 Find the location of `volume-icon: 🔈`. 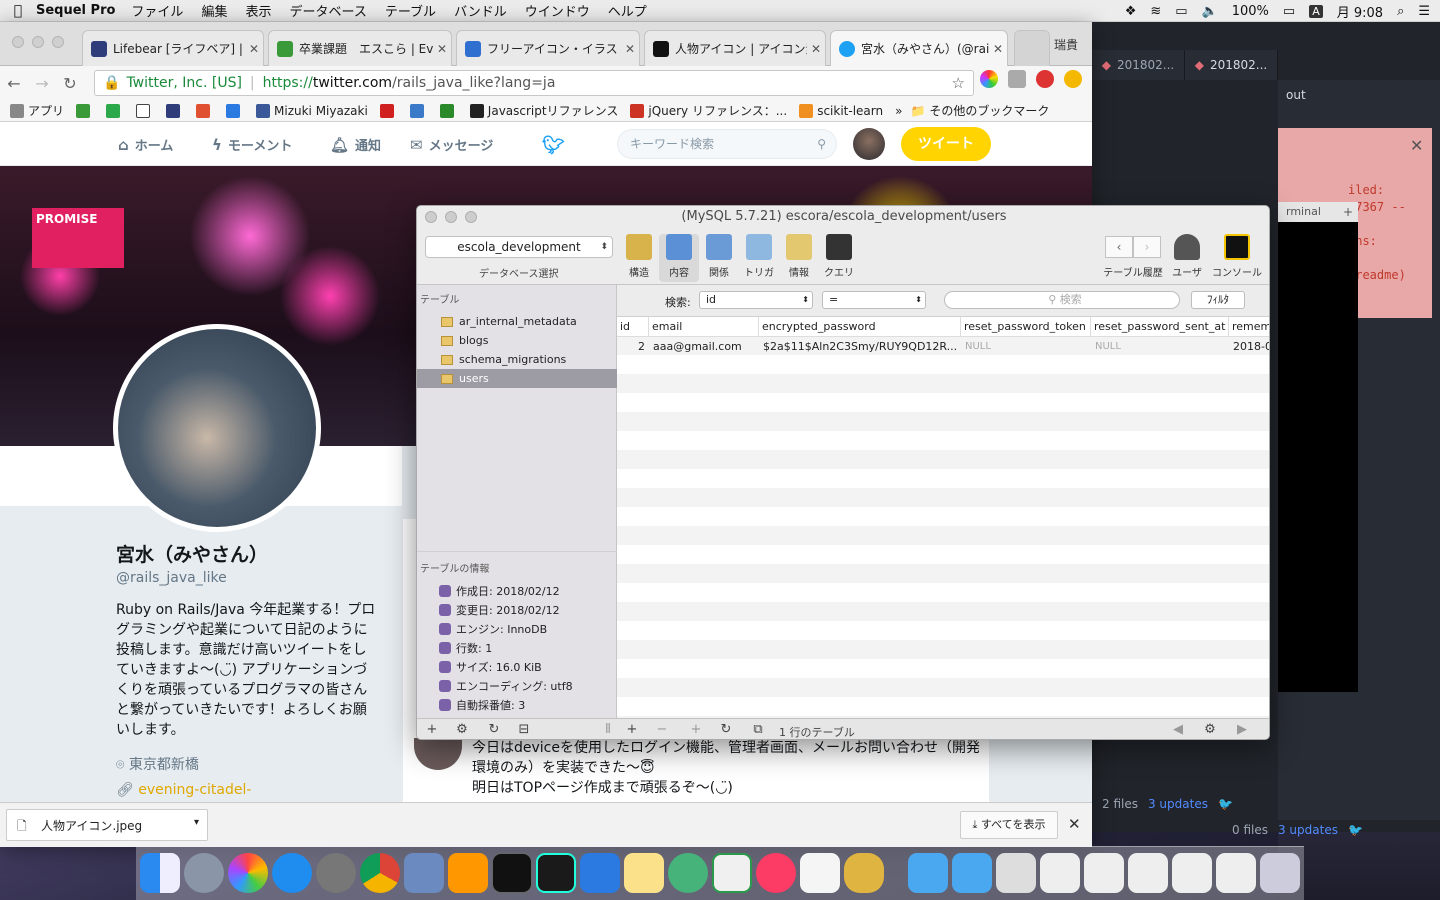

volume-icon: 🔈 is located at coordinates (1210, 11).